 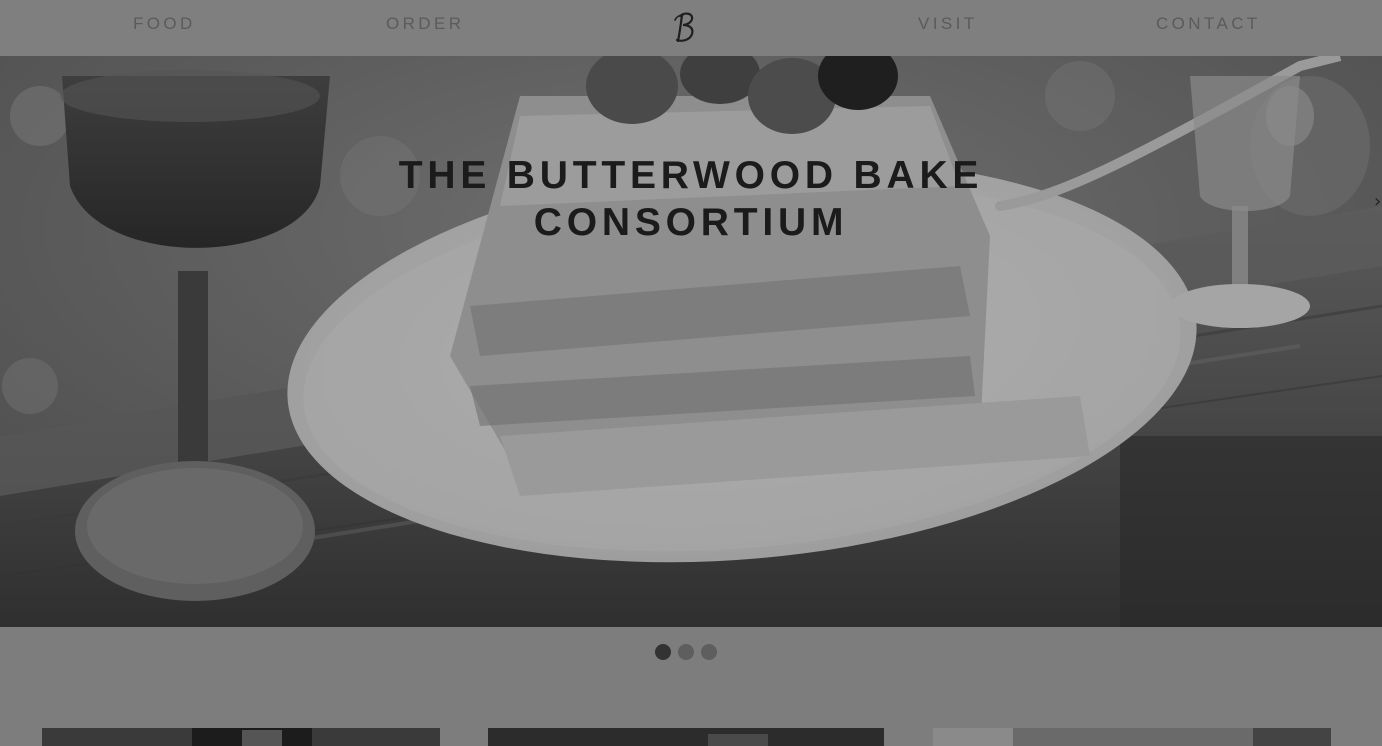 What do you see at coordinates (691, 175) in the screenshot?
I see `hero-title-line1: THE BUTTERWOOD BAKE` at bounding box center [691, 175].